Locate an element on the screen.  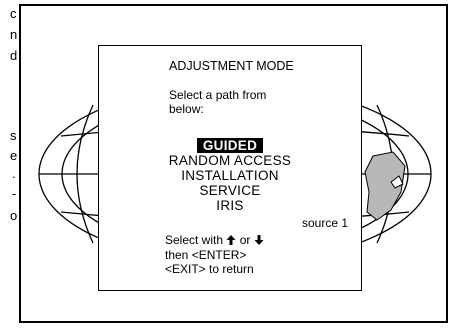
menu-item-label: RANDOM ACCESS is located at coordinates (230, 160).